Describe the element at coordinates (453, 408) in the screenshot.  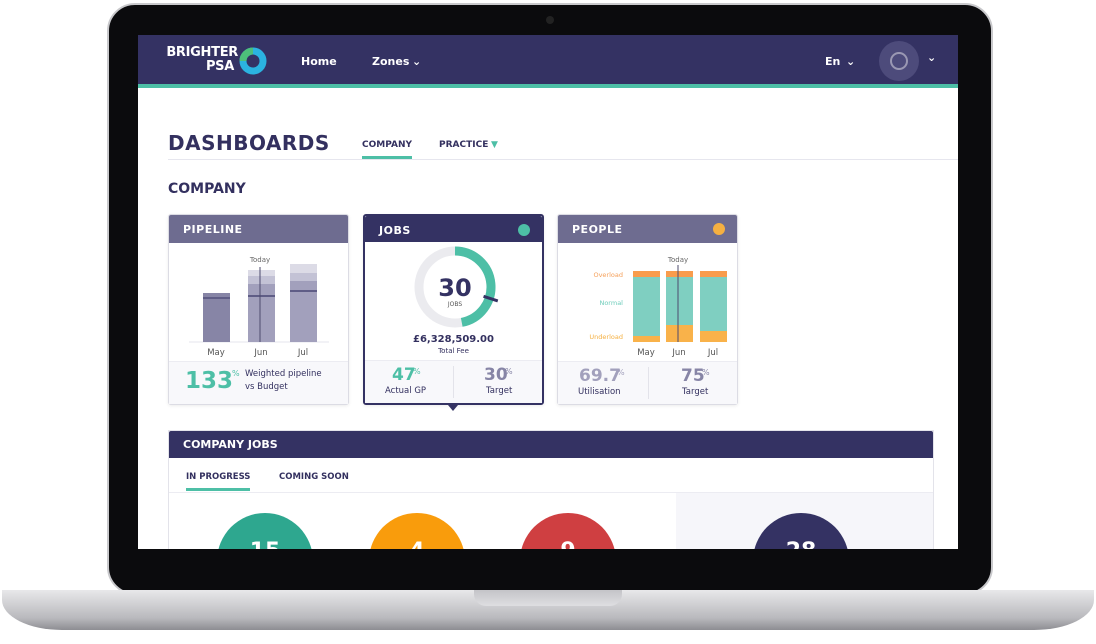
I see `pointer-icon` at that location.